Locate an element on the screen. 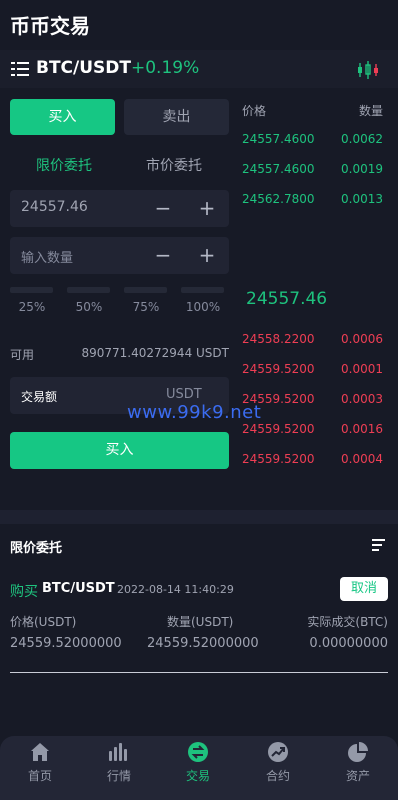 The height and width of the screenshot is (800, 398). order-filled-label: 实际成交(BTC) is located at coordinates (347, 622).